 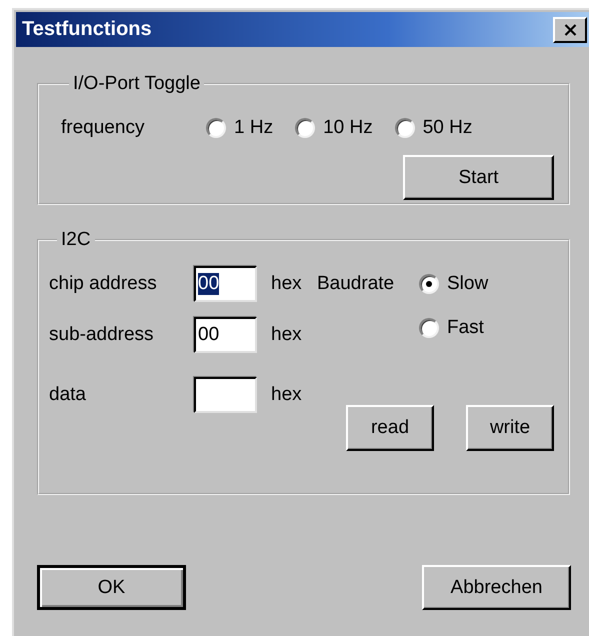 I want to click on close-button, so click(x=570, y=29).